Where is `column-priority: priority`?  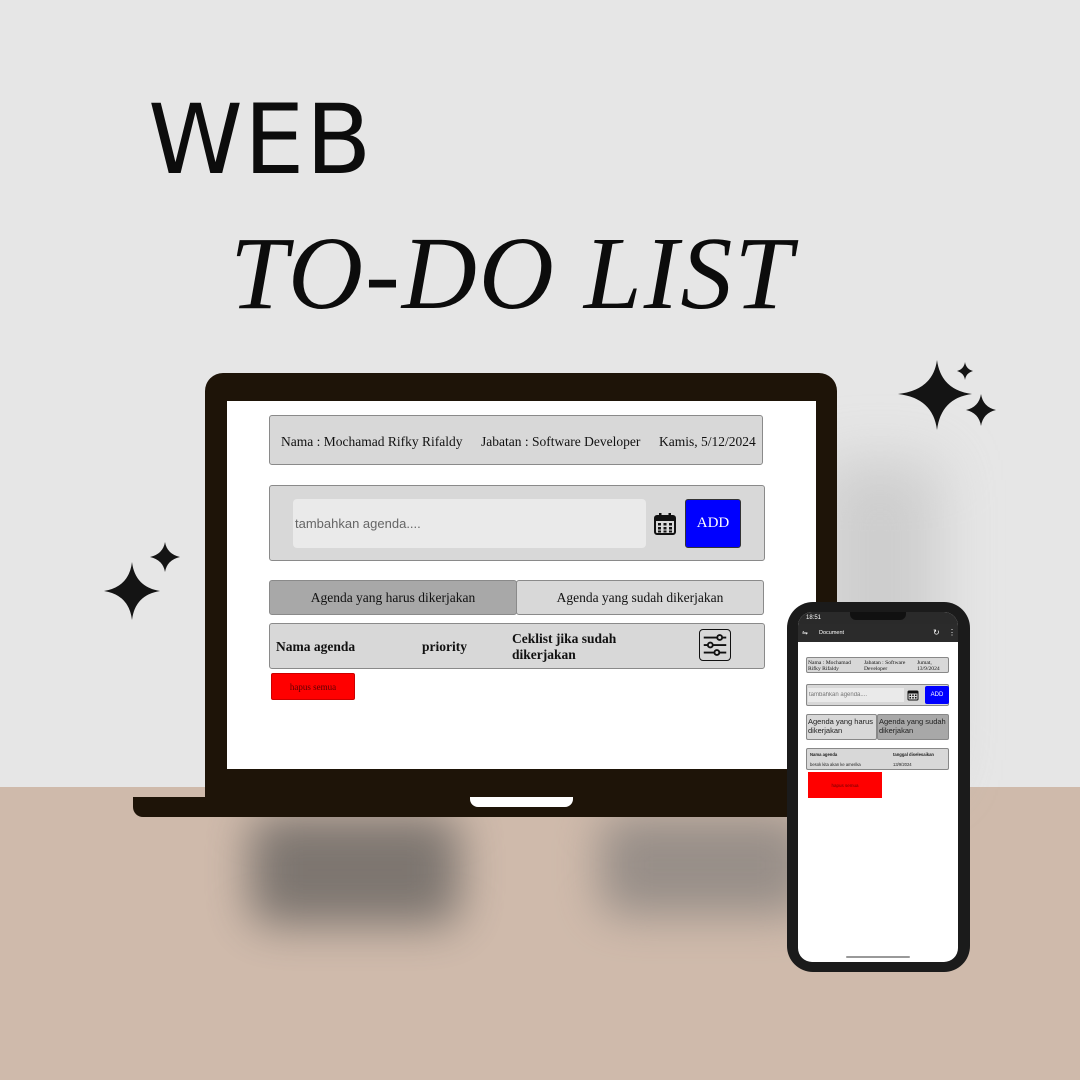 column-priority: priority is located at coordinates (444, 646).